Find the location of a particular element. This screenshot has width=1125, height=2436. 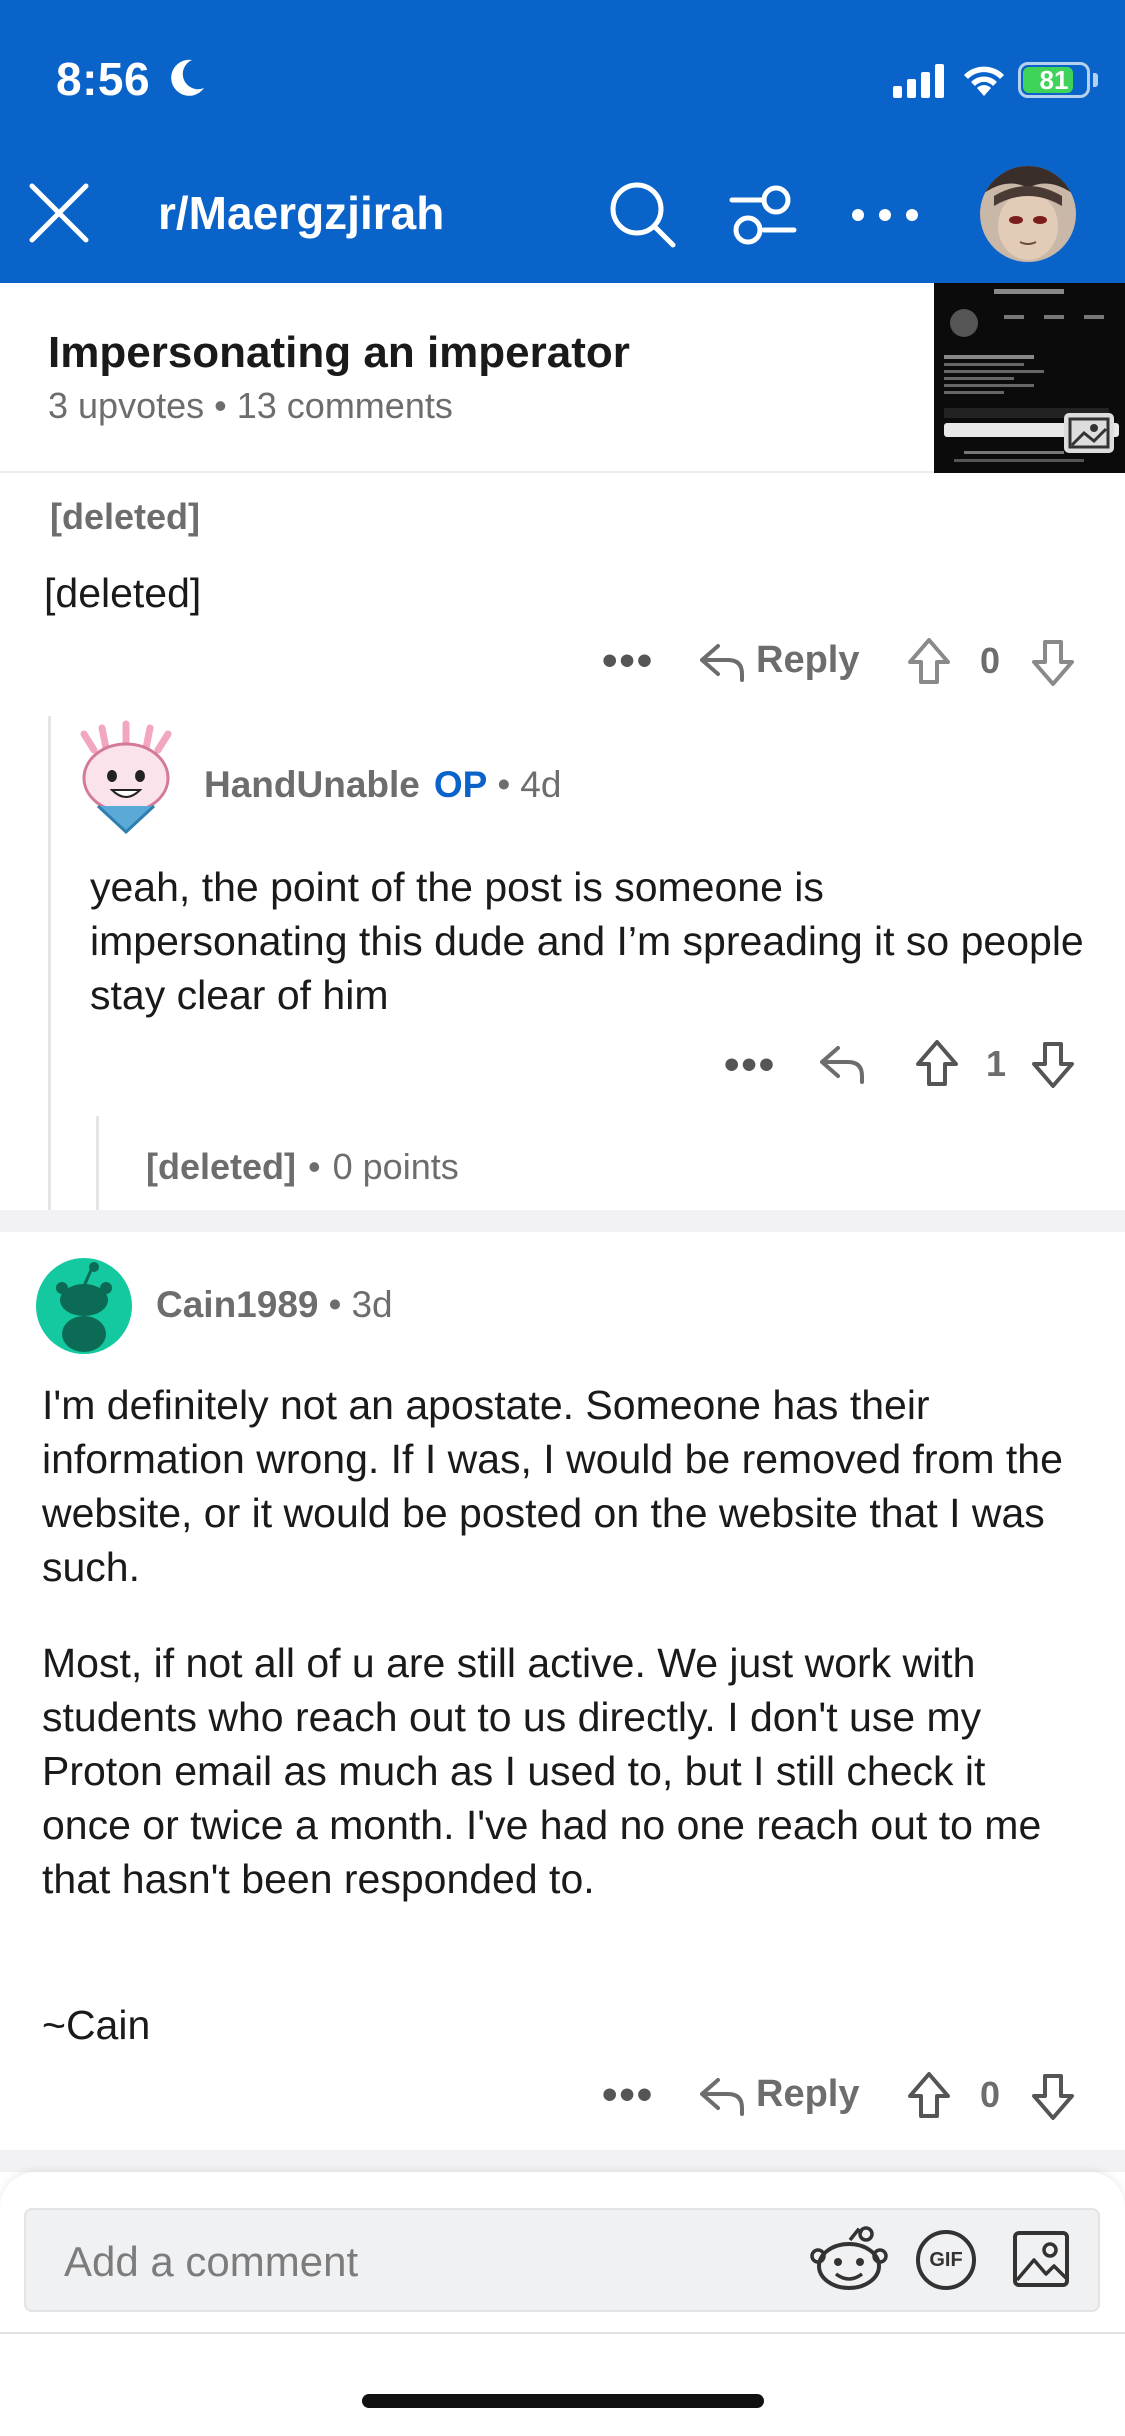

battery-indicator: 81 is located at coordinates (1054, 80).